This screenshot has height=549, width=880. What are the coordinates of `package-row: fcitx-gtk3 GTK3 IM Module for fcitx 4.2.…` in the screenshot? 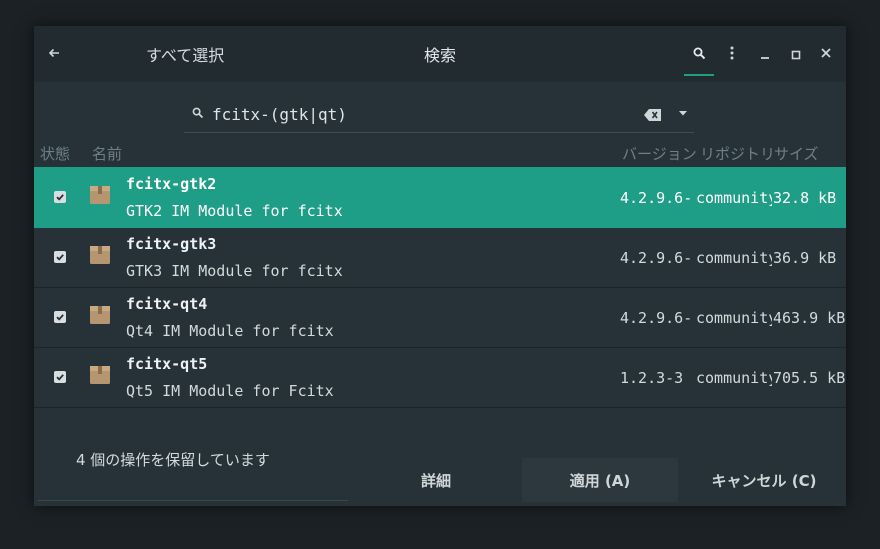 It's located at (440, 257).